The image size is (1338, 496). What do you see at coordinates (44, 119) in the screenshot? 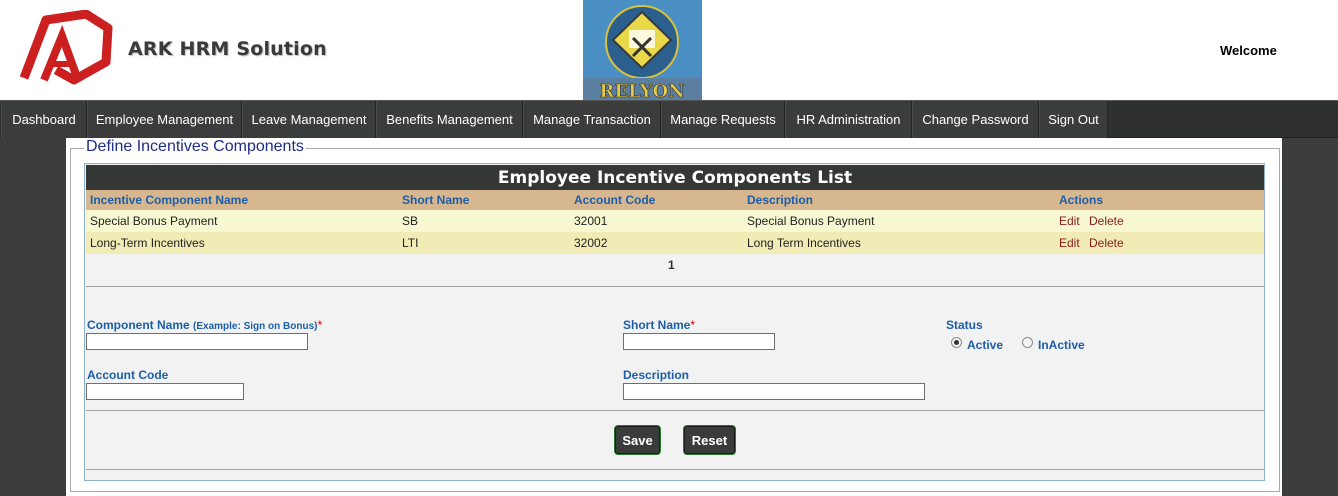
I see `nav-dashboard: Dashboard` at bounding box center [44, 119].